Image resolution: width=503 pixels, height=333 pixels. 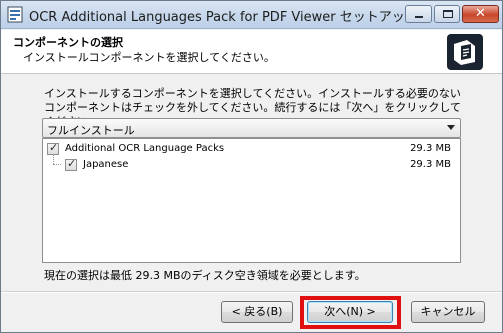 What do you see at coordinates (91, 130) in the screenshot?
I see `install-type-value: フルインストール` at bounding box center [91, 130].